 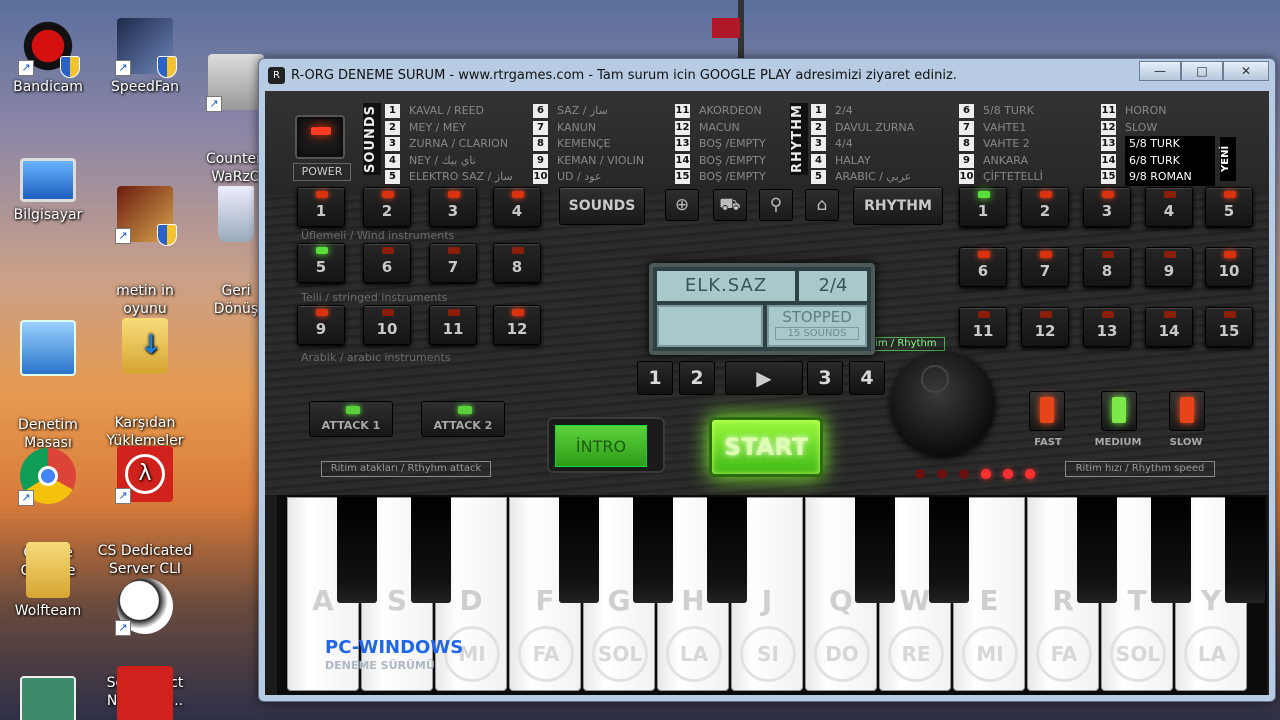 What do you see at coordinates (730, 205) in the screenshot?
I see `cart-icon: ⛟` at bounding box center [730, 205].